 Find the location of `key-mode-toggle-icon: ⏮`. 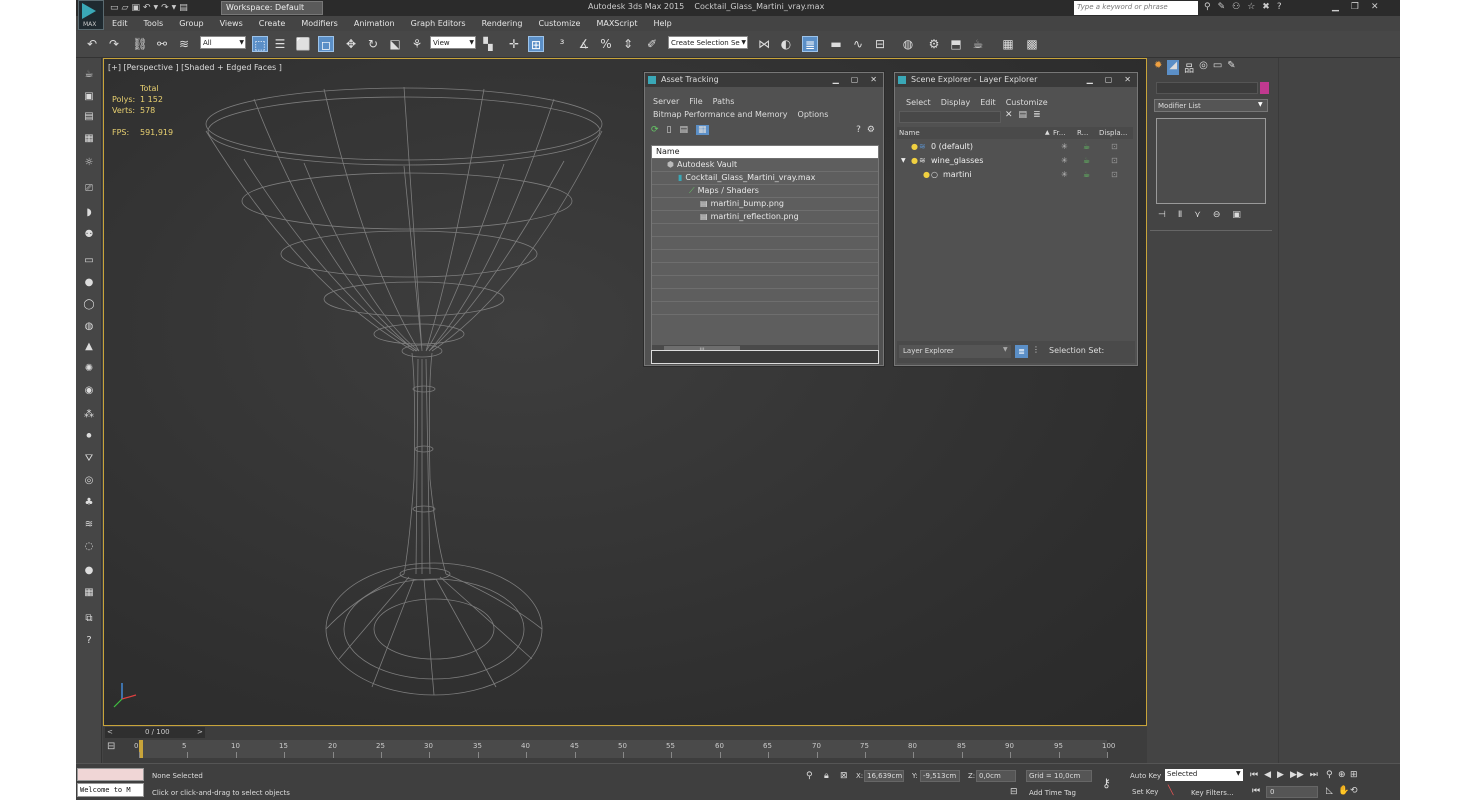

key-mode-toggle-icon: ⏮ is located at coordinates (1256, 791).